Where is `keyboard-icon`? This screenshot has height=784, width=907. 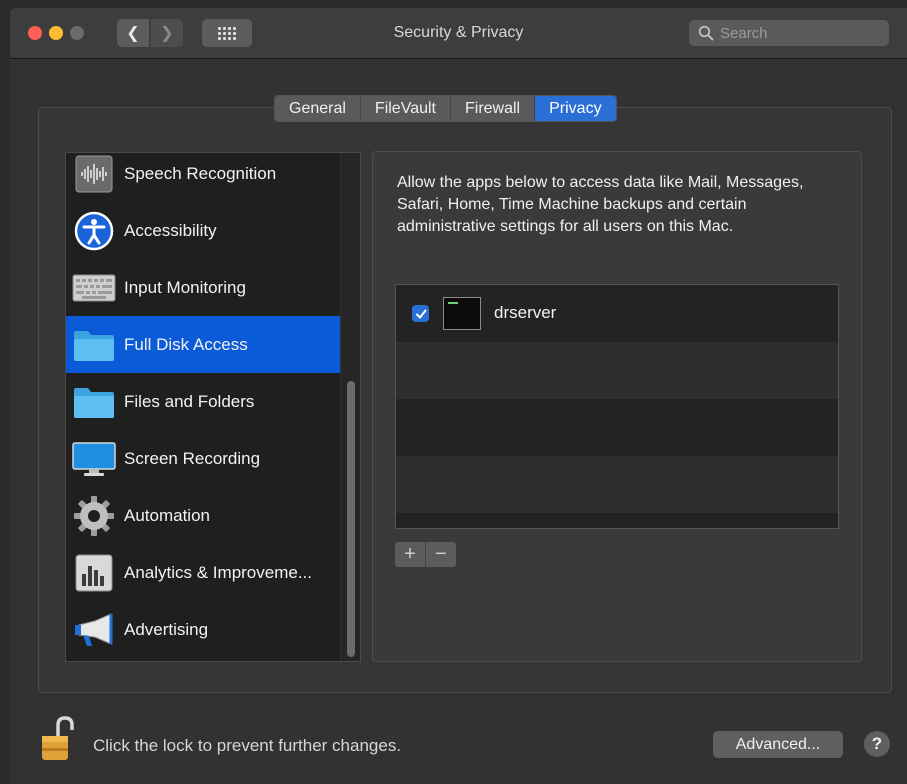
keyboard-icon is located at coordinates (94, 288).